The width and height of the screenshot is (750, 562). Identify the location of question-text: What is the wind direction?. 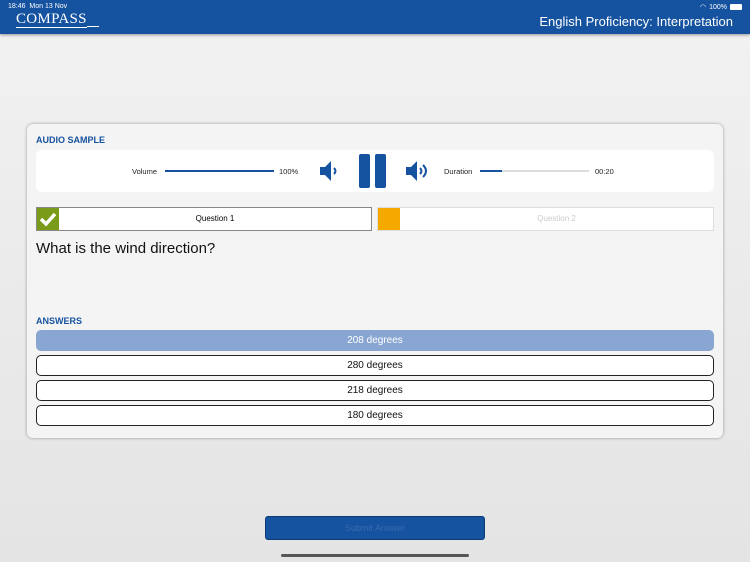
(126, 248).